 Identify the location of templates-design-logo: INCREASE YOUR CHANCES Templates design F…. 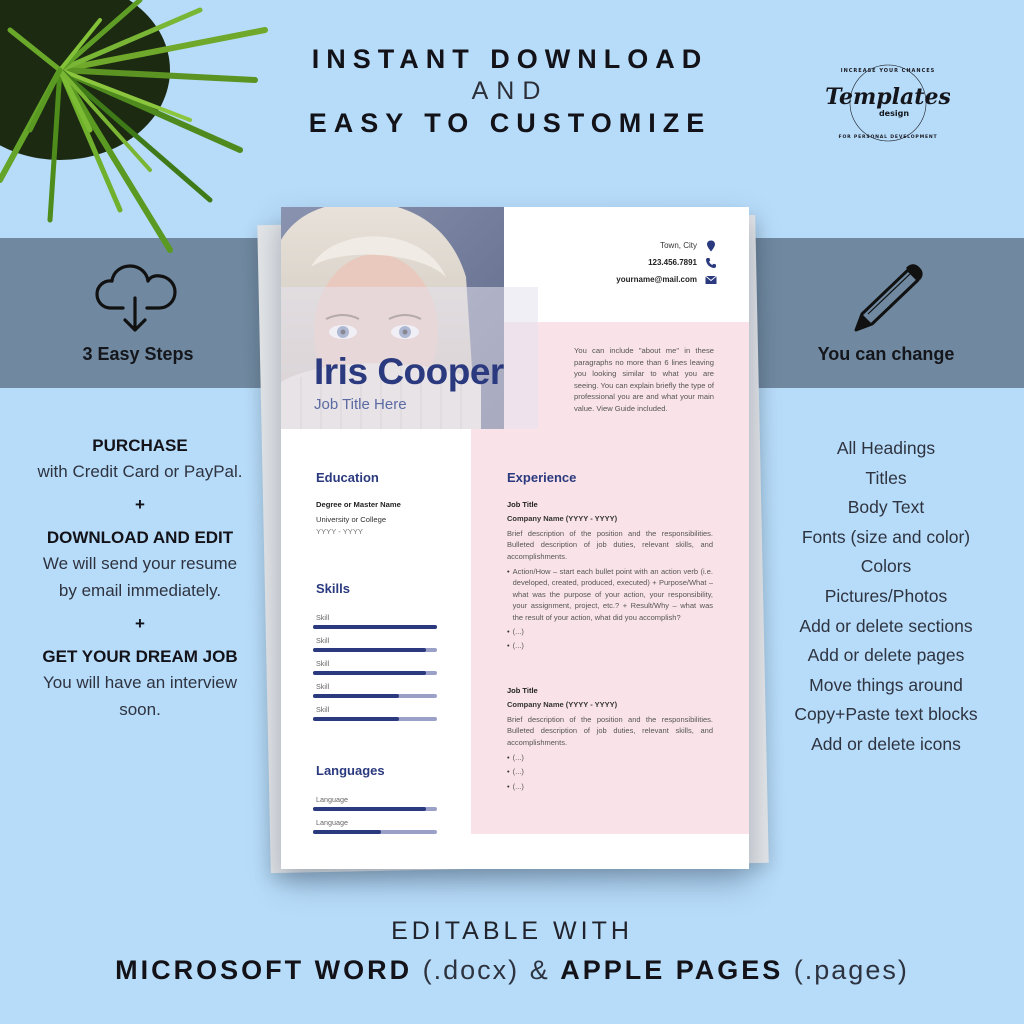
(888, 103).